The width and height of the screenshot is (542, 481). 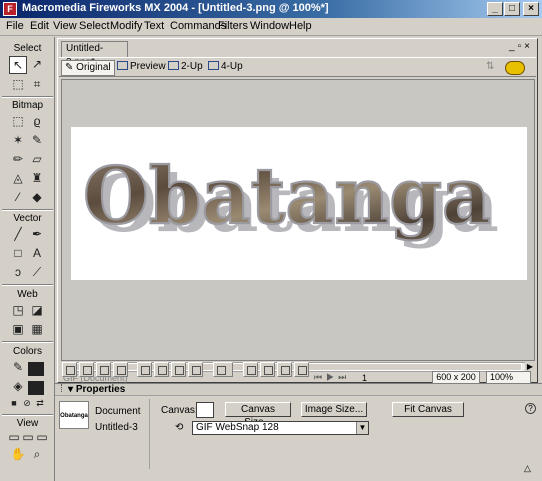 What do you see at coordinates (18, 198) in the screenshot?
I see `eyedropper-tool-icon: ⁄` at bounding box center [18, 198].